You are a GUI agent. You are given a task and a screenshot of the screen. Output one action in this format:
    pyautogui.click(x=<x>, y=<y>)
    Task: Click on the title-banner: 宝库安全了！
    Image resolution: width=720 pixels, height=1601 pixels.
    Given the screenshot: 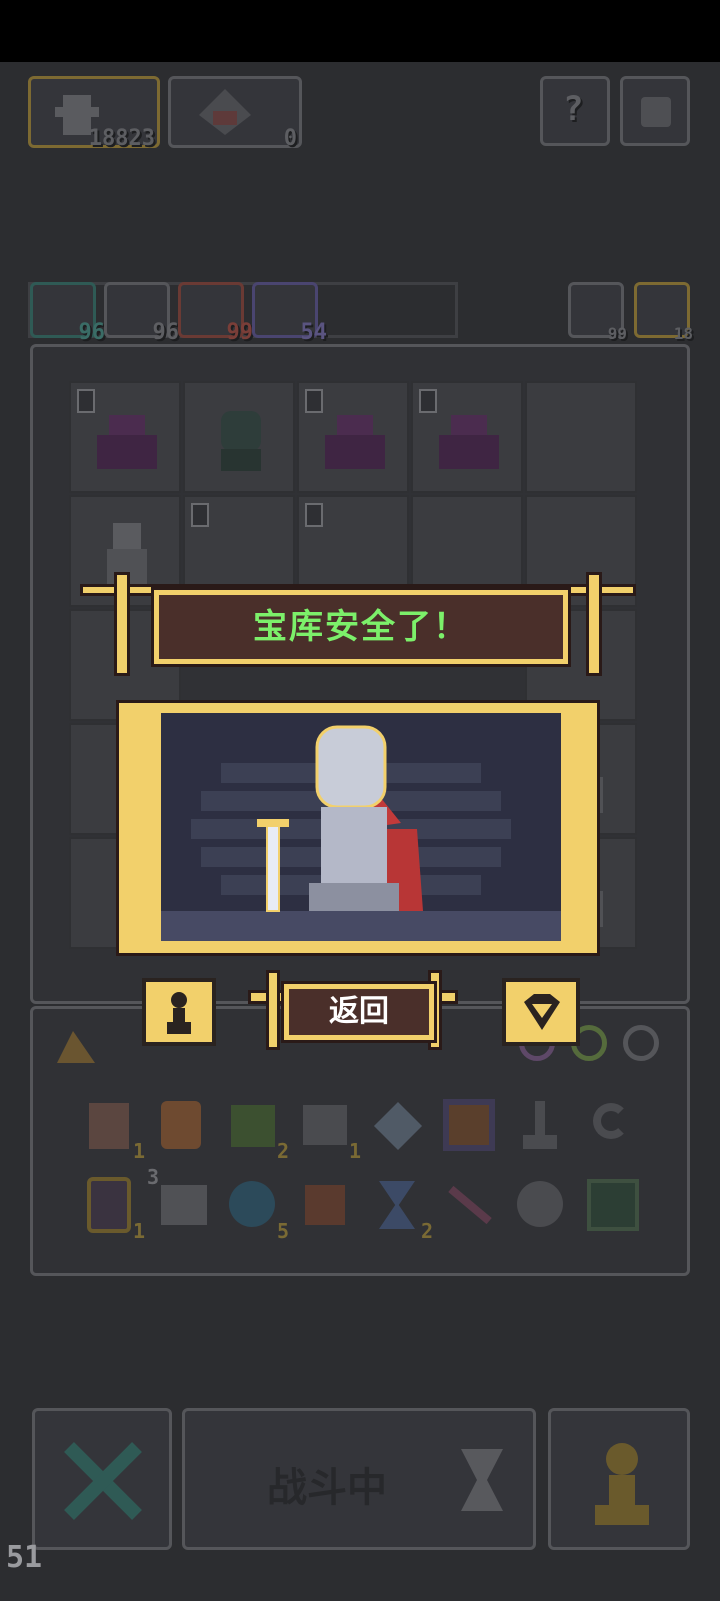 What is the action you would take?
    pyautogui.click(x=361, y=627)
    